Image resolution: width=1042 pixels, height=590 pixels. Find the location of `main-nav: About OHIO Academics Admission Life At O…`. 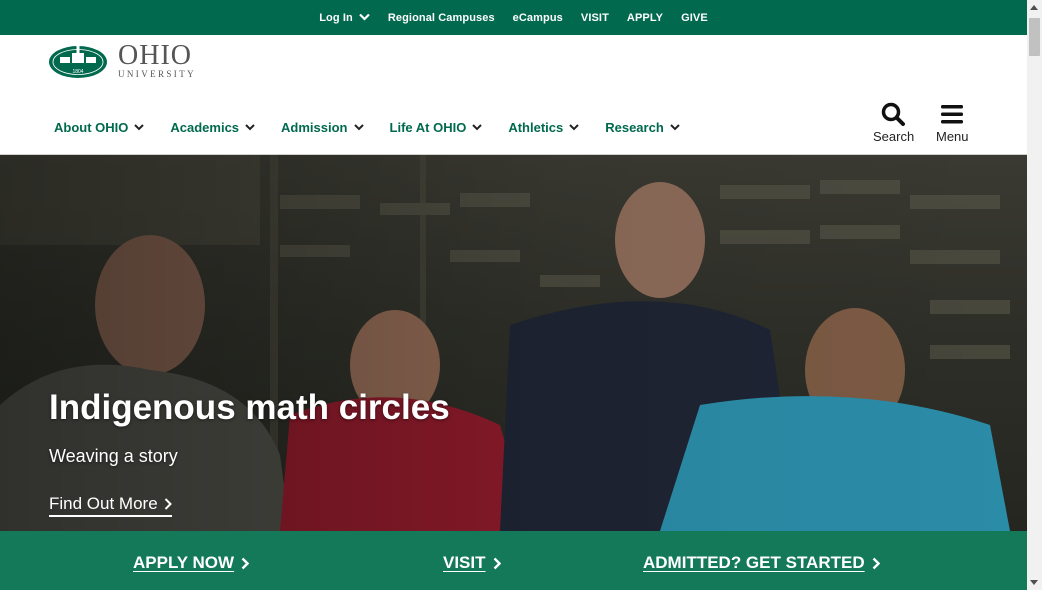

main-nav: About OHIO Academics Admission Life At O… is located at coordinates (380, 127).